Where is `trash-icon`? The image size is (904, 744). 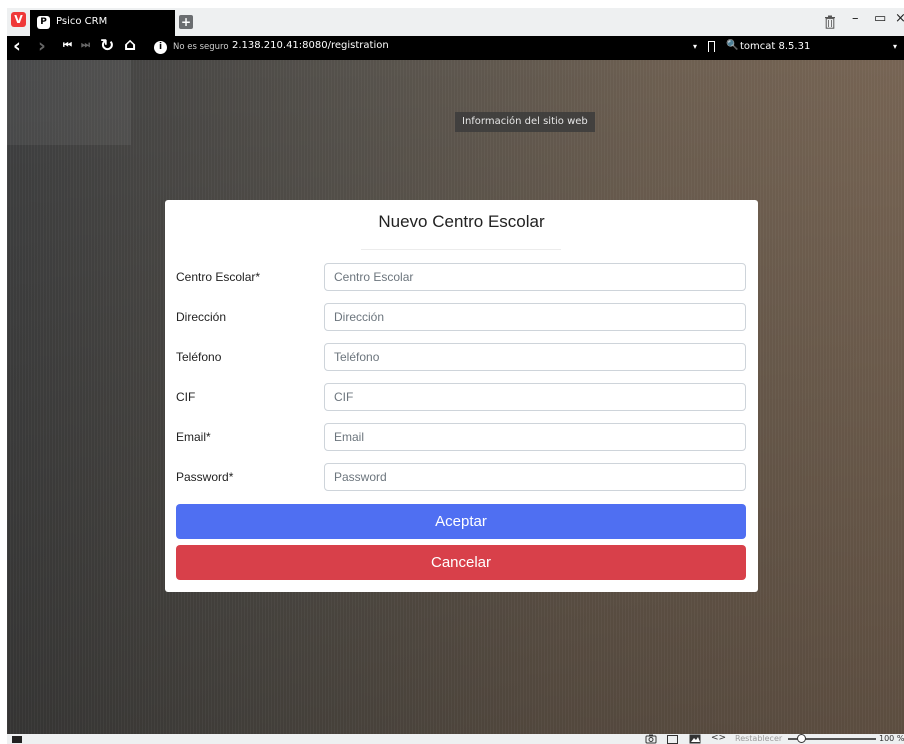
trash-icon is located at coordinates (830, 22).